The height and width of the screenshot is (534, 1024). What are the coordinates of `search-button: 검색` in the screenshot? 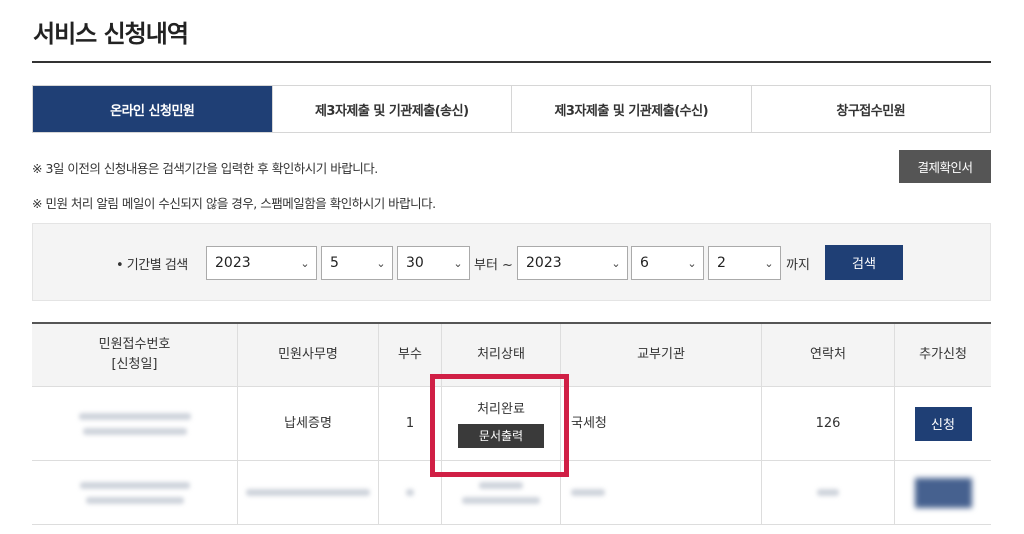 It's located at (864, 262).